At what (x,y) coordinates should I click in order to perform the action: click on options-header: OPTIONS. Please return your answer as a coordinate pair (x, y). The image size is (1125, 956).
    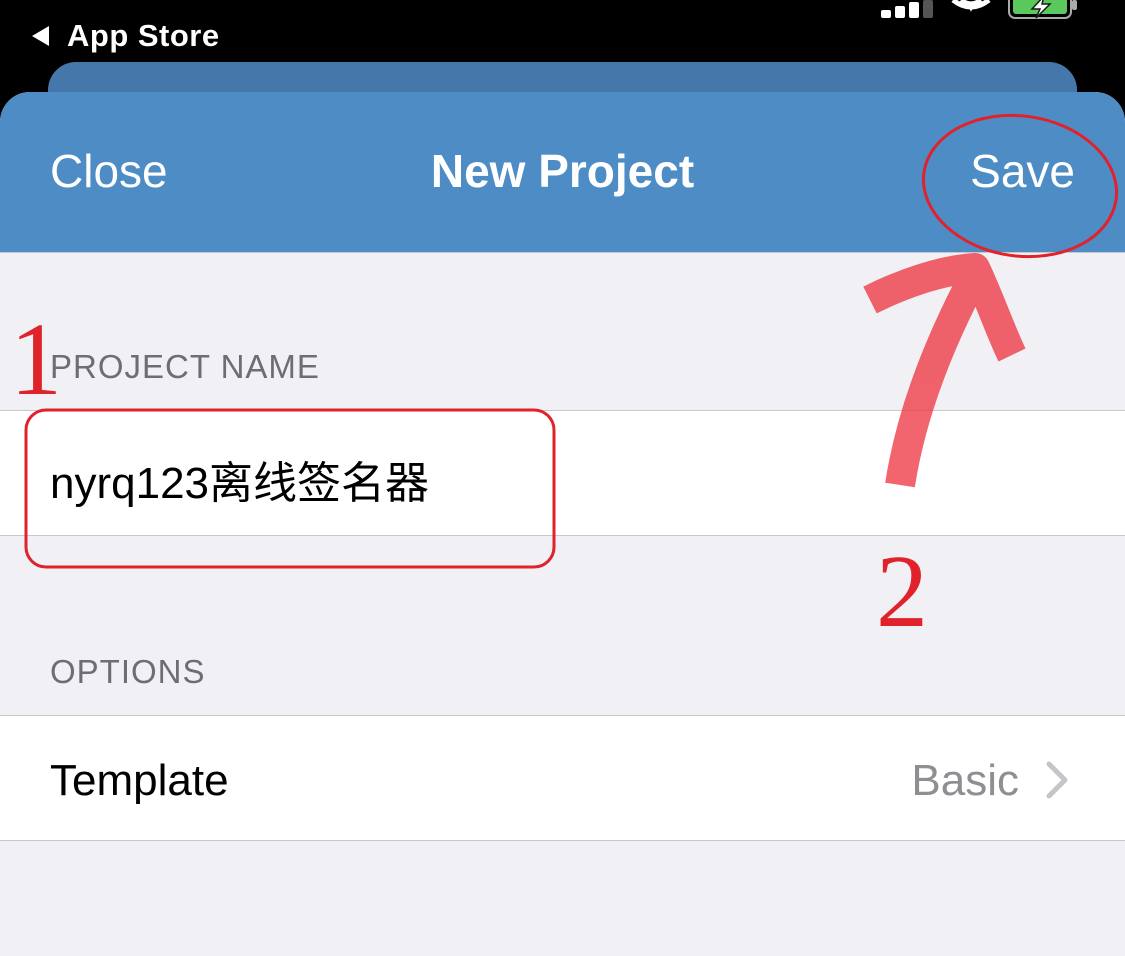
    Looking at the image, I should click on (128, 671).